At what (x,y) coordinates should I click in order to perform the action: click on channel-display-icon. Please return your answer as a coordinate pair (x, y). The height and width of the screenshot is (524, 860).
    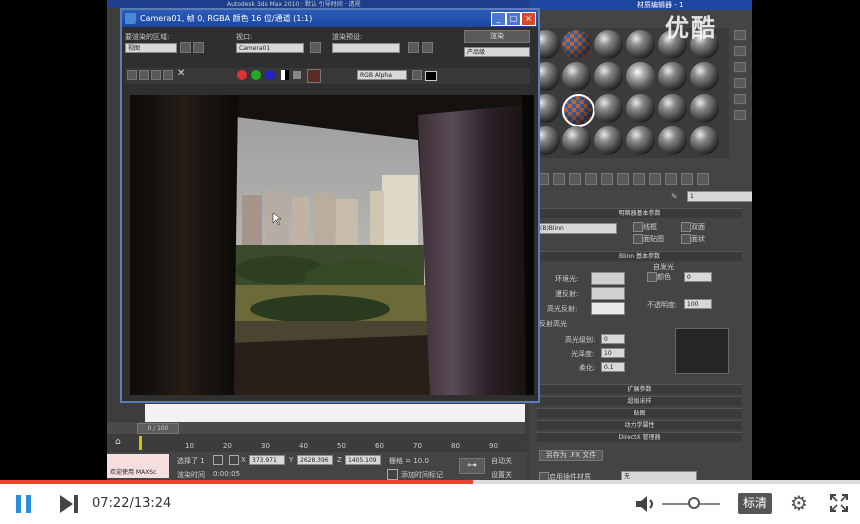
    Looking at the image, I should click on (417, 75).